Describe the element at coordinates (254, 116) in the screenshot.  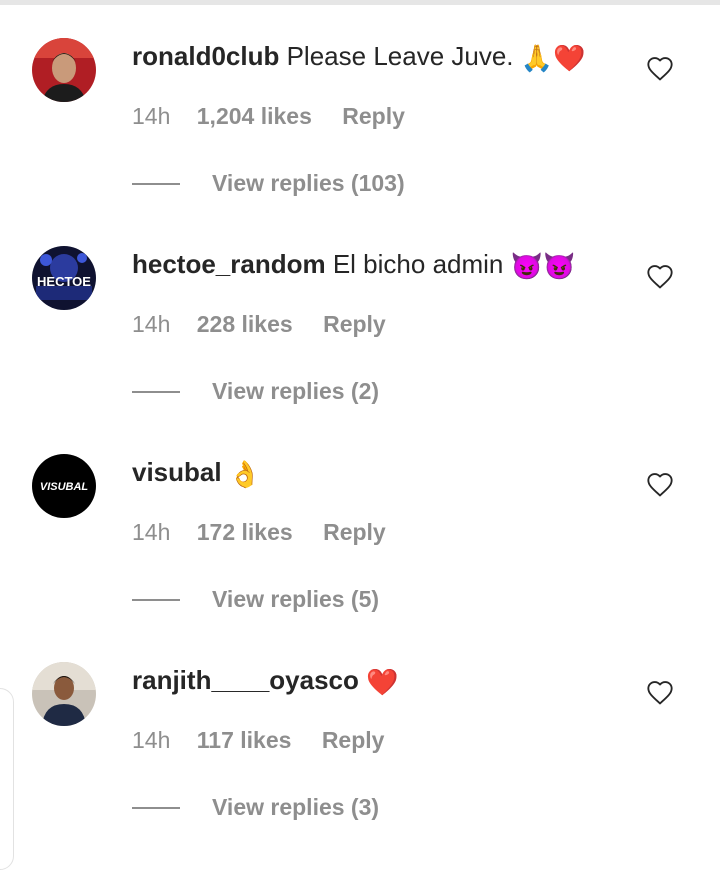
I see `comment-likes: 1,204 likes` at that location.